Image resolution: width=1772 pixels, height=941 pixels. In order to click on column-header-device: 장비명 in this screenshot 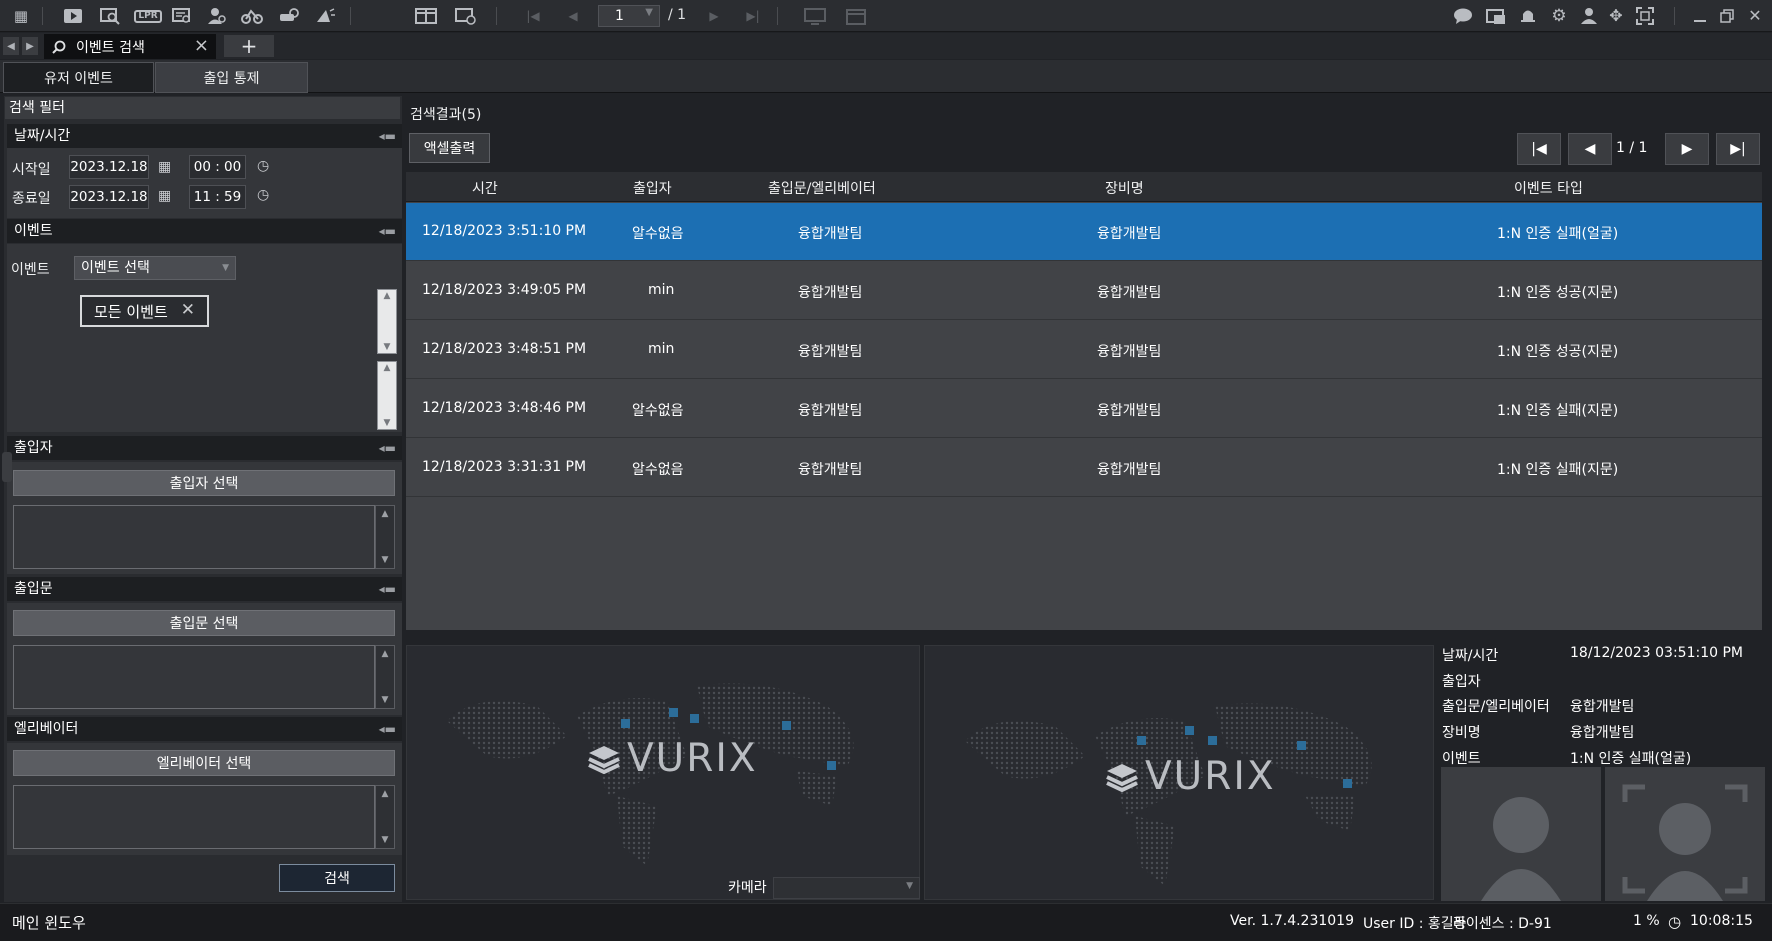, I will do `click(1124, 188)`.